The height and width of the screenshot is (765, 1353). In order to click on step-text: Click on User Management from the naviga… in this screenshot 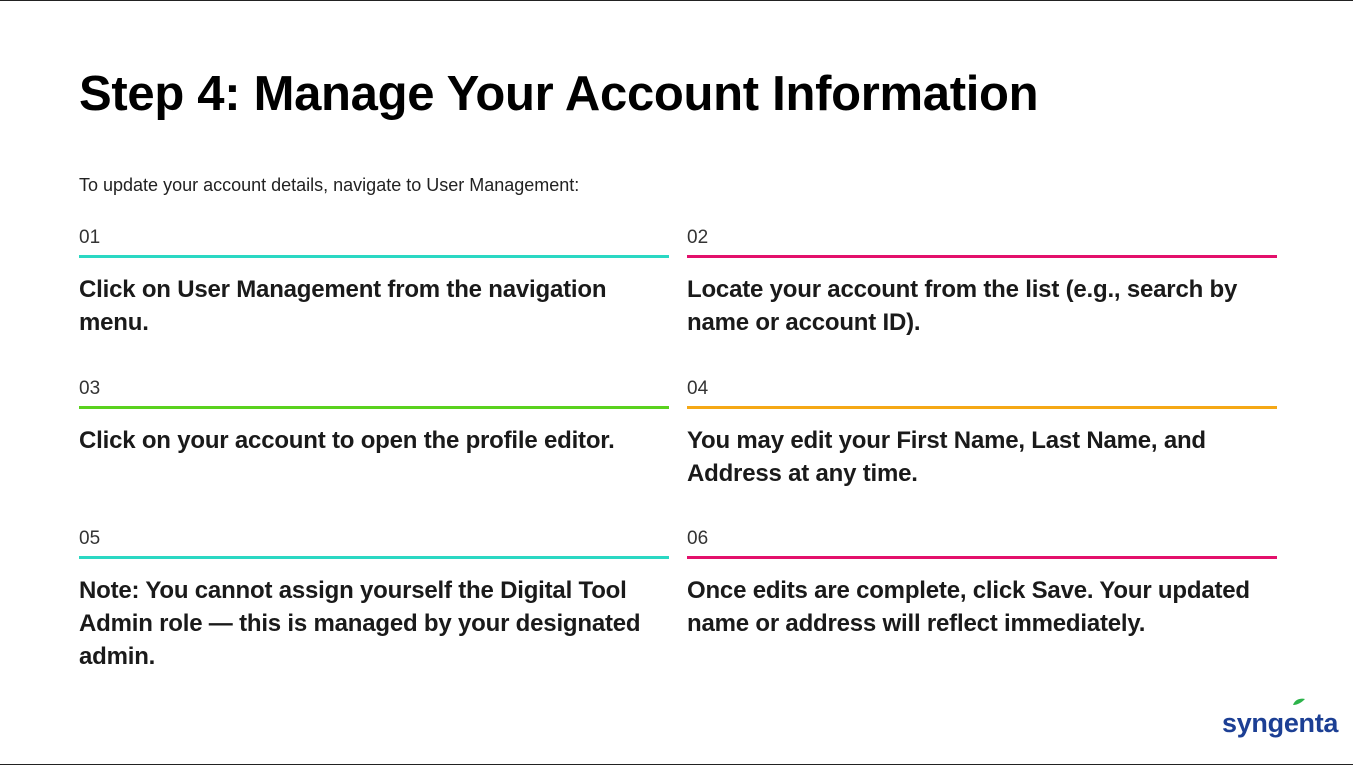, I will do `click(343, 306)`.